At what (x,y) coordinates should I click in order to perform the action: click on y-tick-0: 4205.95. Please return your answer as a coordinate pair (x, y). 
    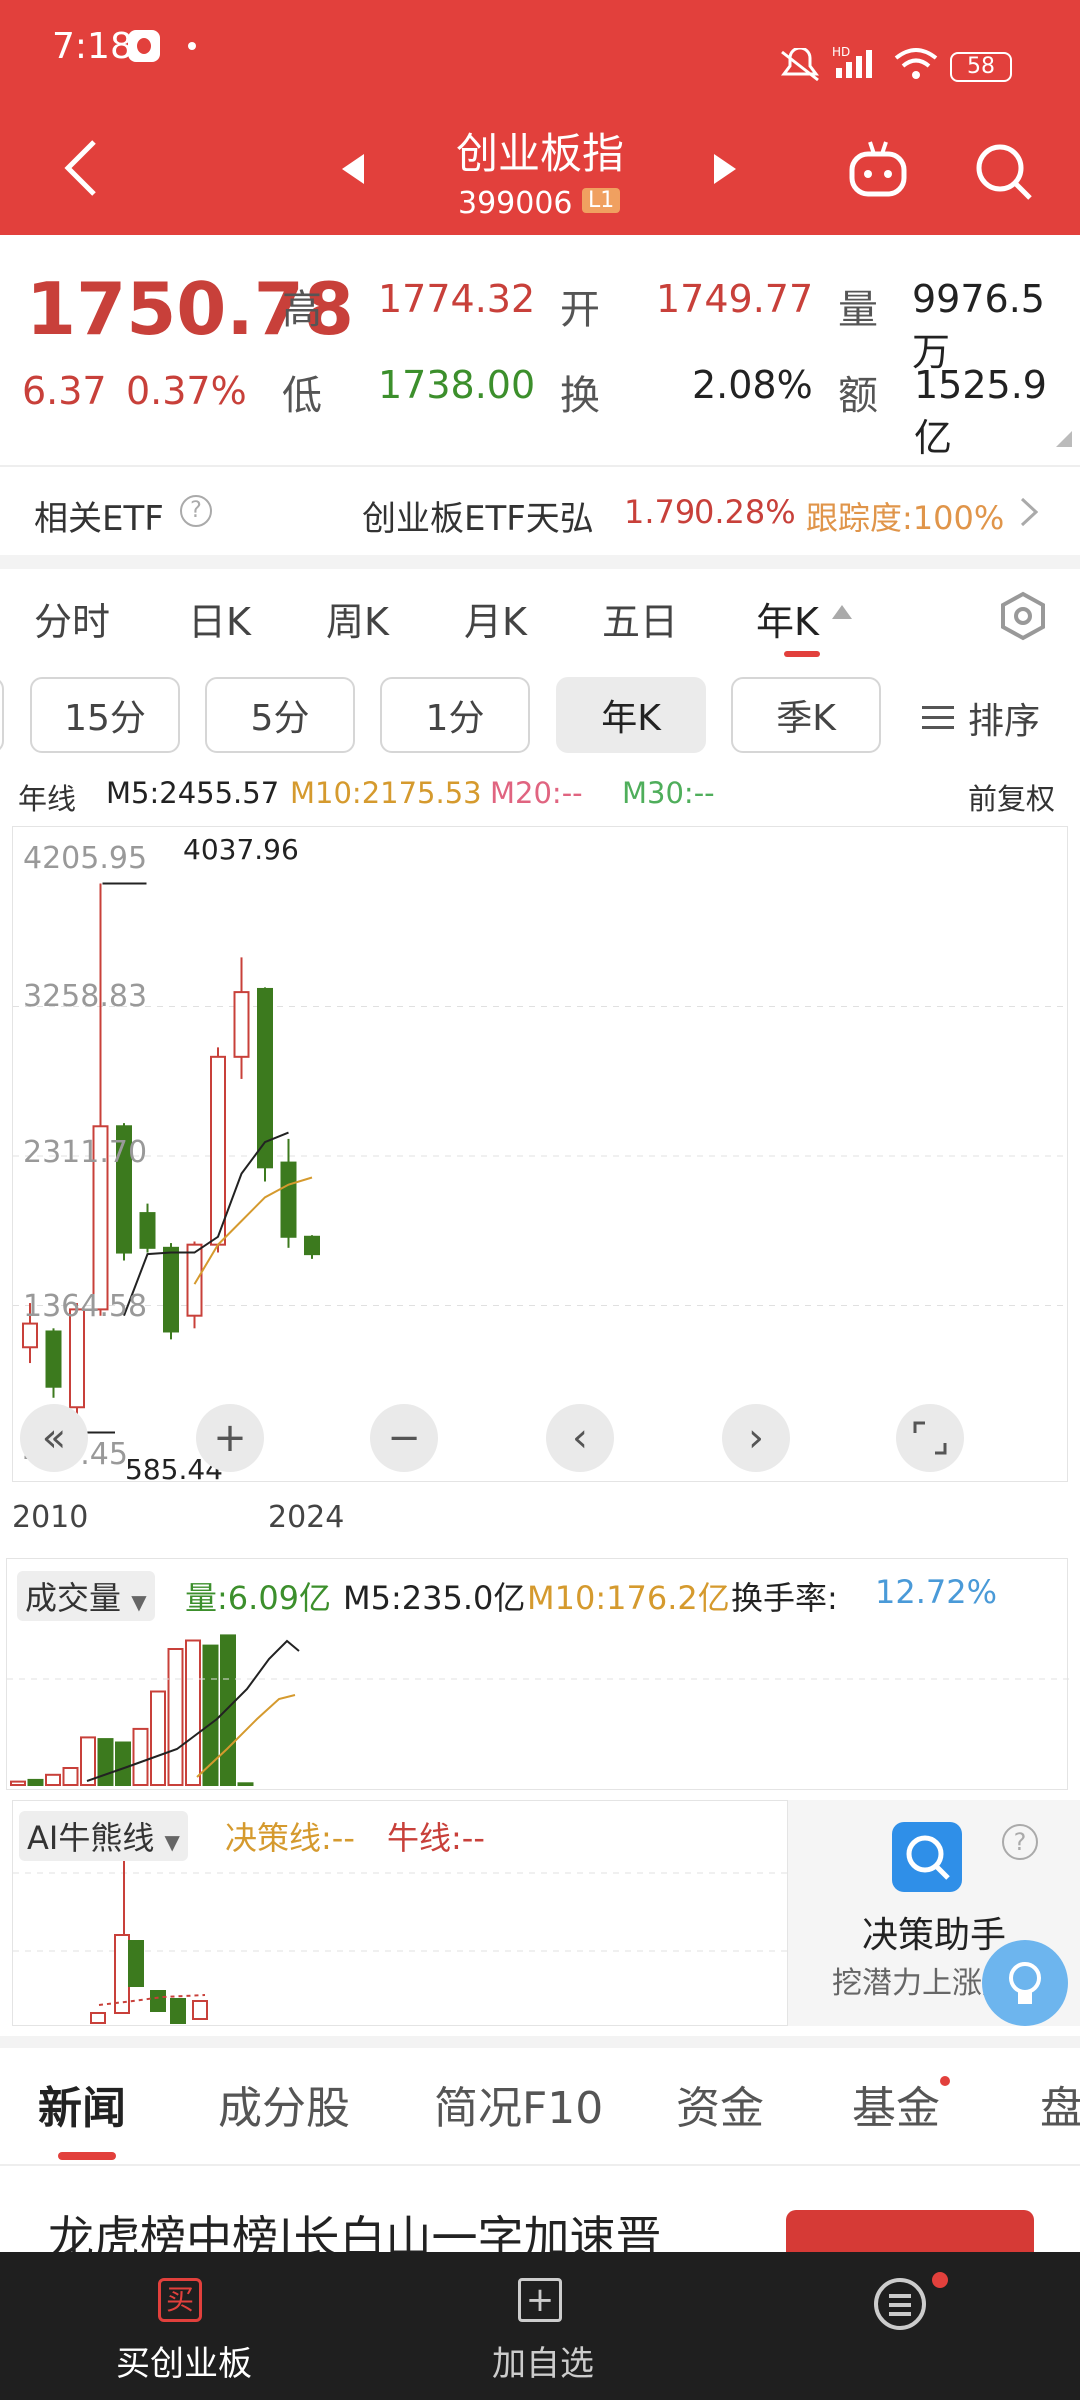
    Looking at the image, I should click on (85, 858).